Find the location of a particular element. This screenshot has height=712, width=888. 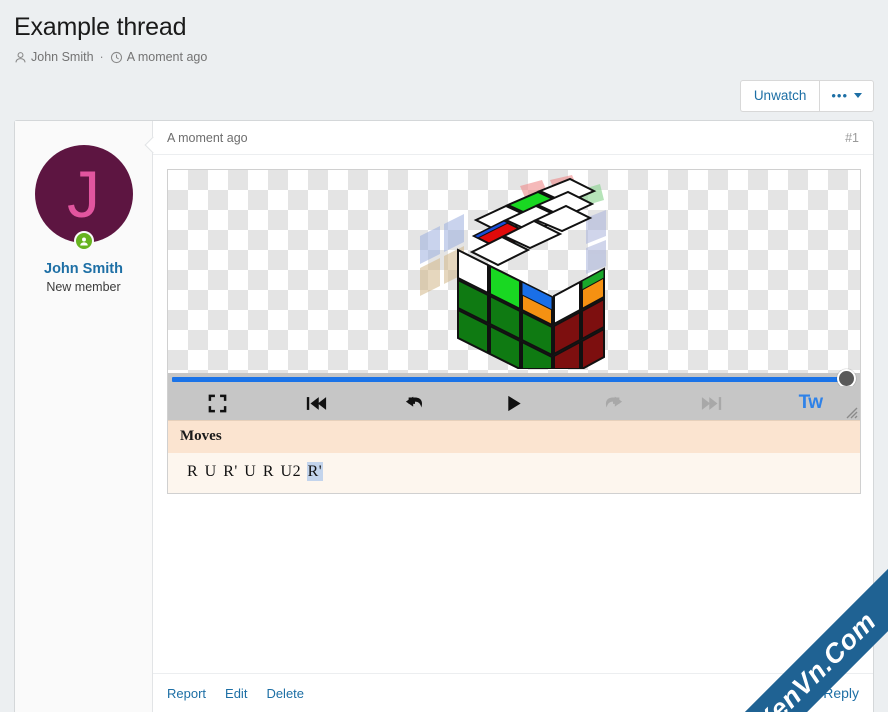

post-action-links: Report Edit Delete is located at coordinates (235, 693).